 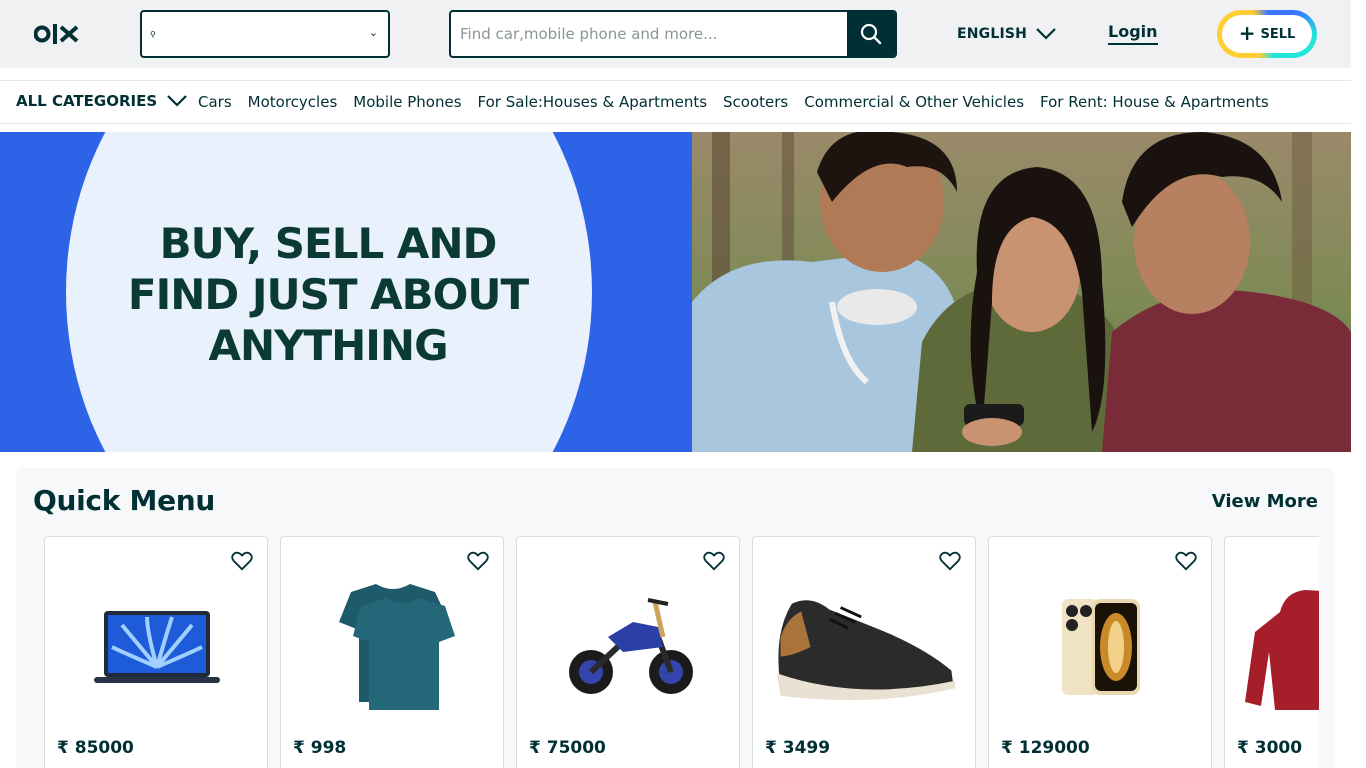 What do you see at coordinates (328, 345) in the screenshot?
I see `hero-line-3: ANYTHING` at bounding box center [328, 345].